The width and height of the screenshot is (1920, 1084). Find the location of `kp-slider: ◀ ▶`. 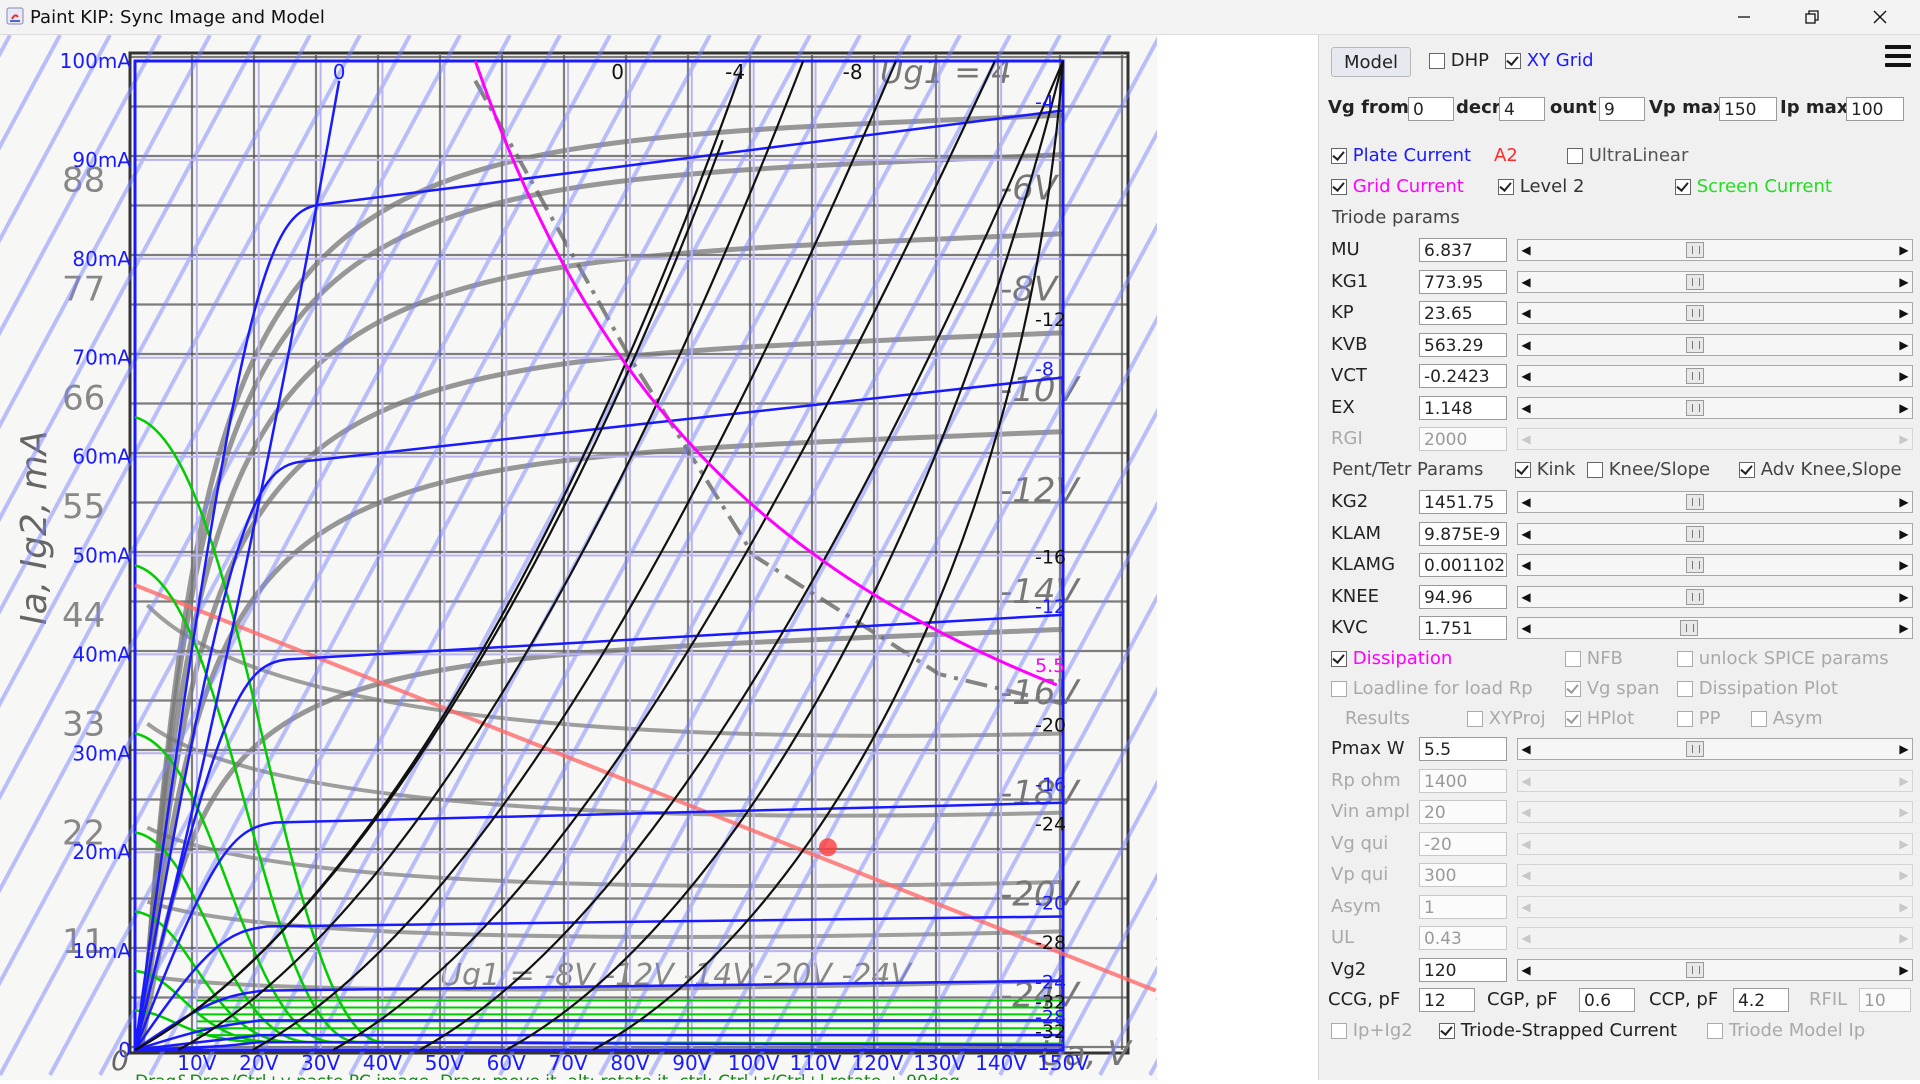

kp-slider: ◀ ▶ is located at coordinates (1715, 313).